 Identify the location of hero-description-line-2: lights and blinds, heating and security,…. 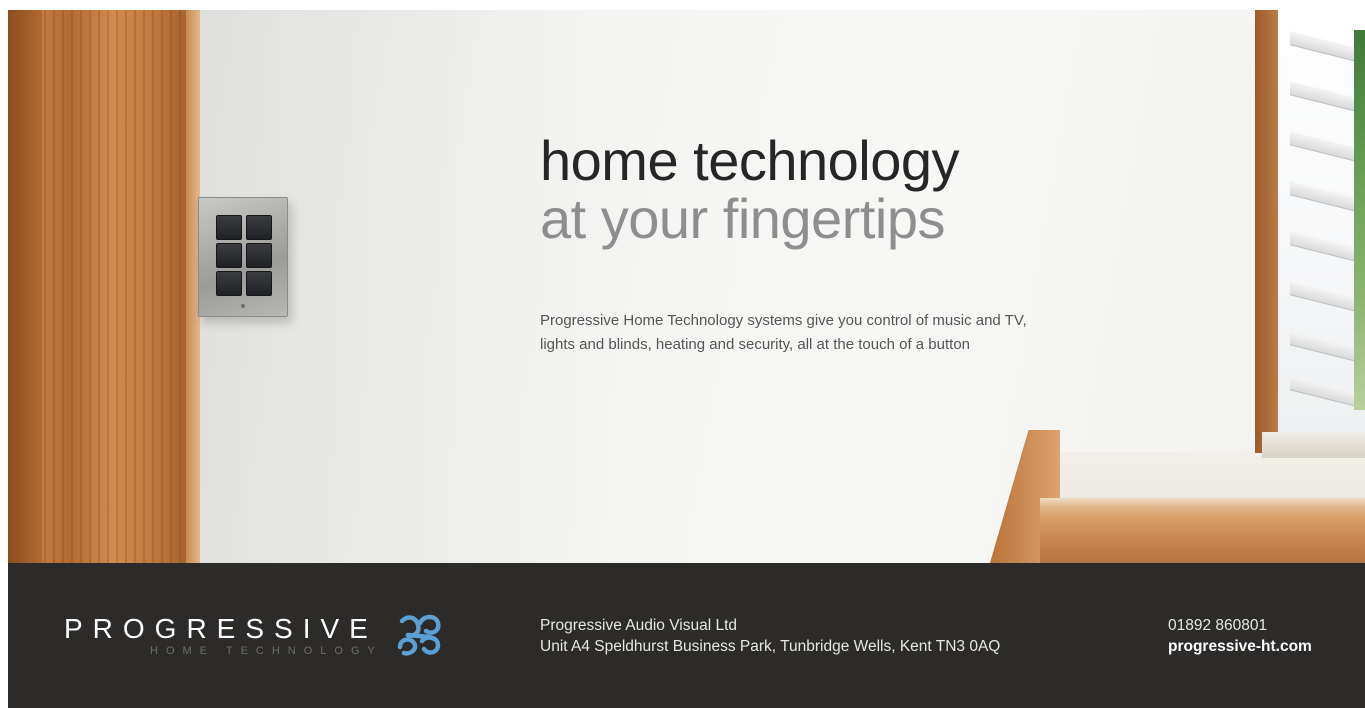
(755, 344).